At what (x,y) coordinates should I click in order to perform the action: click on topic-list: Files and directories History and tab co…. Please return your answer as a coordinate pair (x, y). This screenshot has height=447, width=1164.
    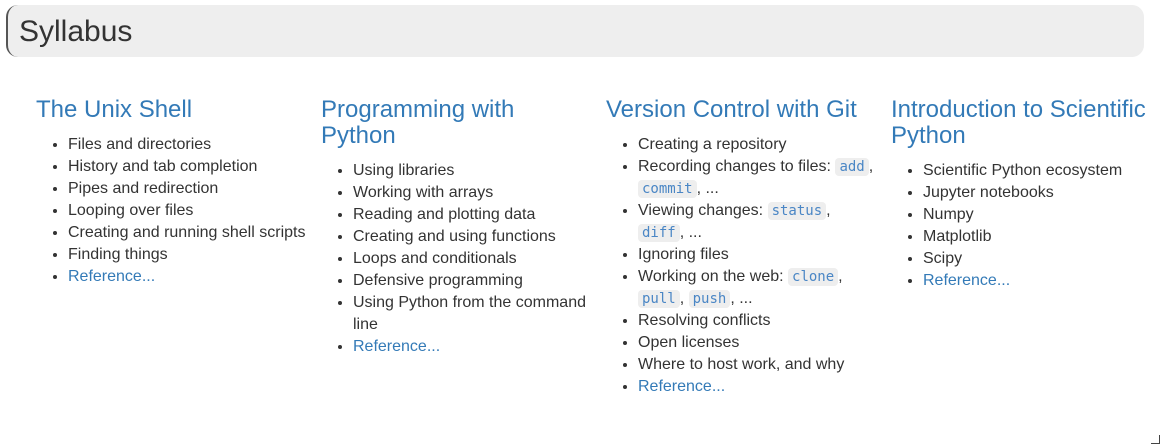
    Looking at the image, I should click on (171, 211).